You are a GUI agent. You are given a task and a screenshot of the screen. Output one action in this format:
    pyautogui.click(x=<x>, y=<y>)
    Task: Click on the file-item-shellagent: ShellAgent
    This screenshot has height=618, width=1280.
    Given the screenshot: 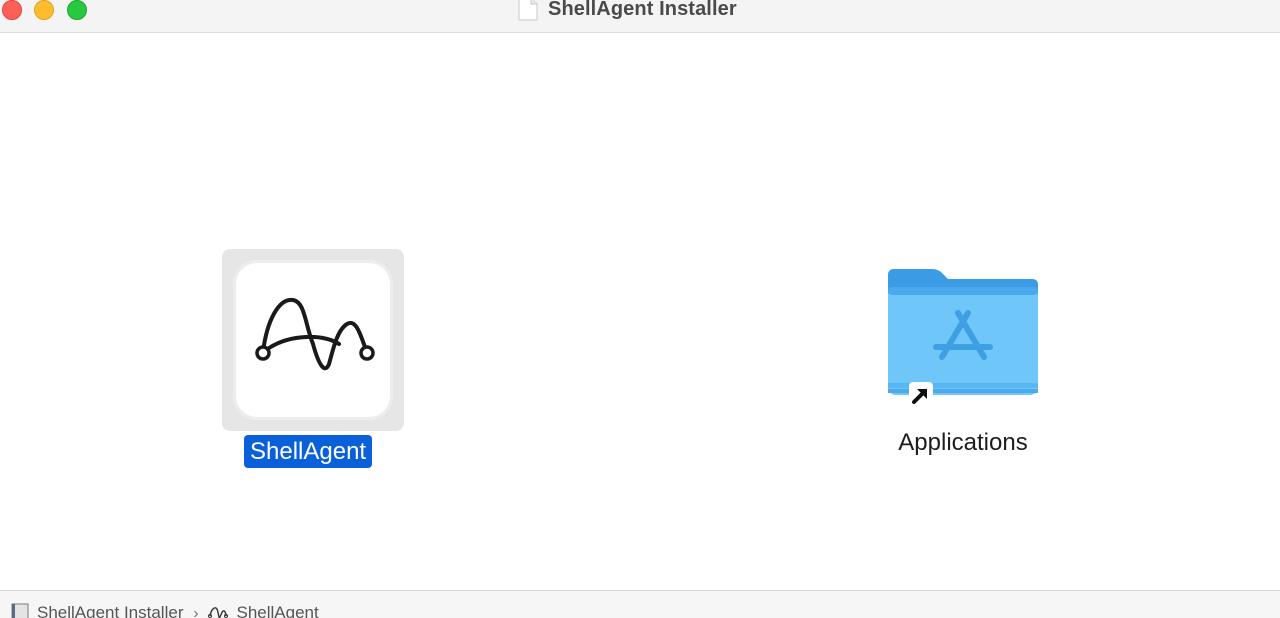 What is the action you would take?
    pyautogui.click(x=313, y=358)
    